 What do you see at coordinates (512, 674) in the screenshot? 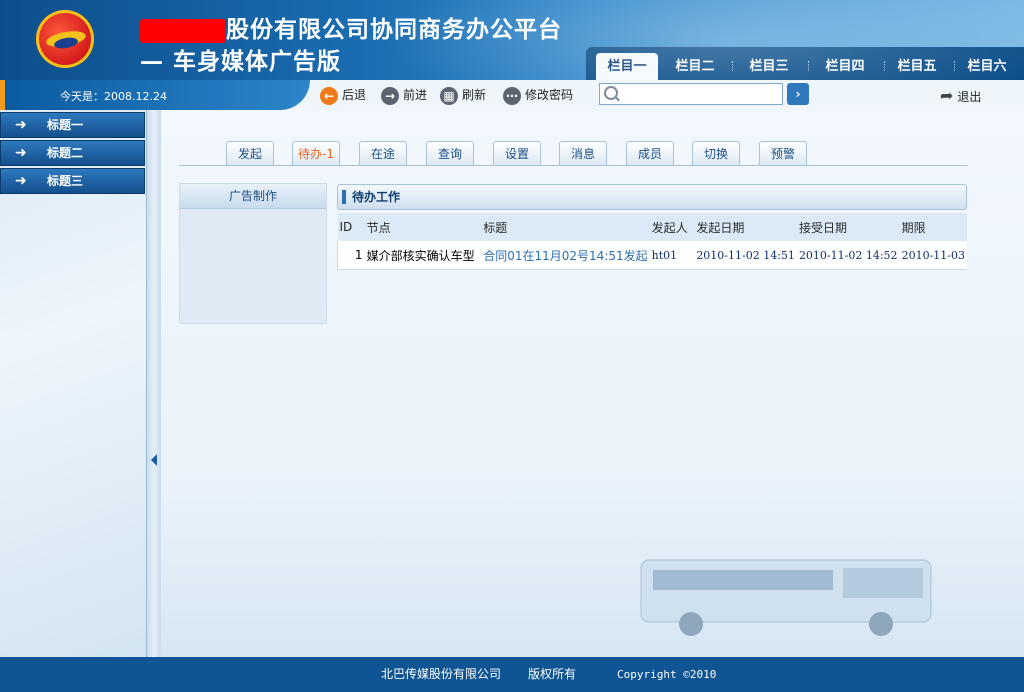
I see `footer: 北巴传媒股份有限公司 版权所有 Copyright ©2010` at bounding box center [512, 674].